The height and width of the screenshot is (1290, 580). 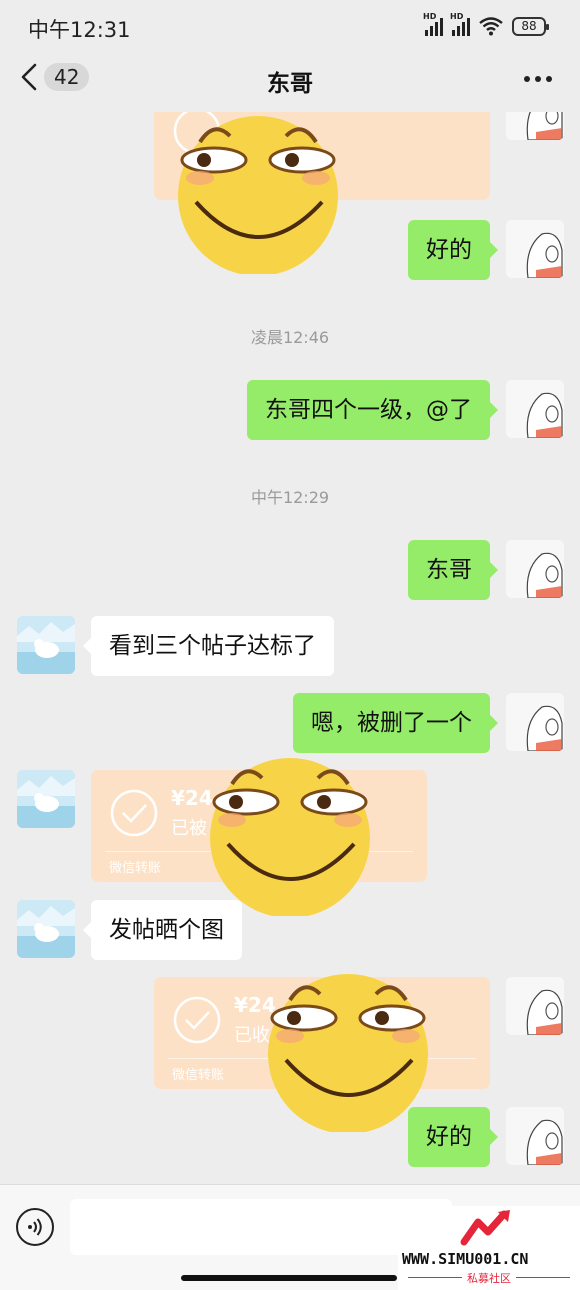 I want to click on battery-icon: 88, so click(x=530, y=26).